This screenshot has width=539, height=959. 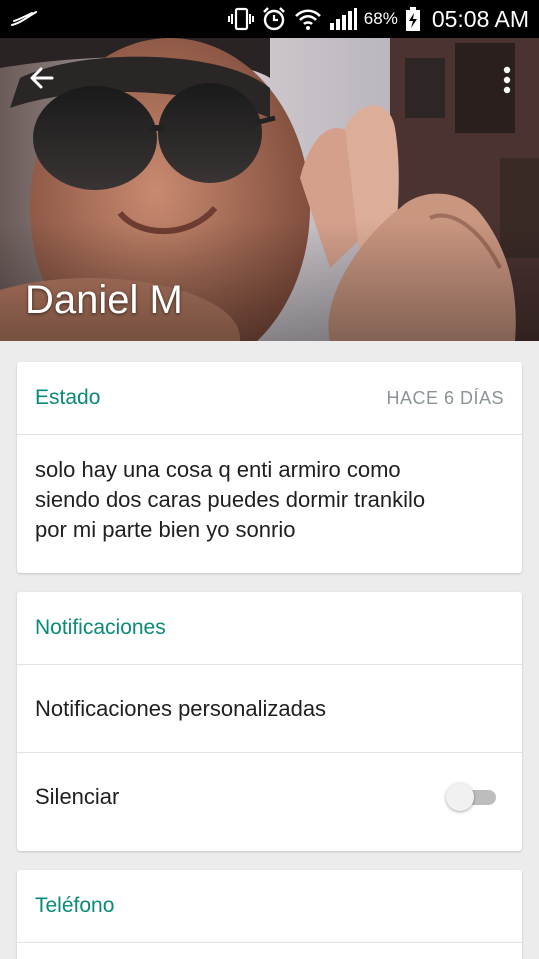 I want to click on mute-toggle-thumb, so click(x=460, y=797).